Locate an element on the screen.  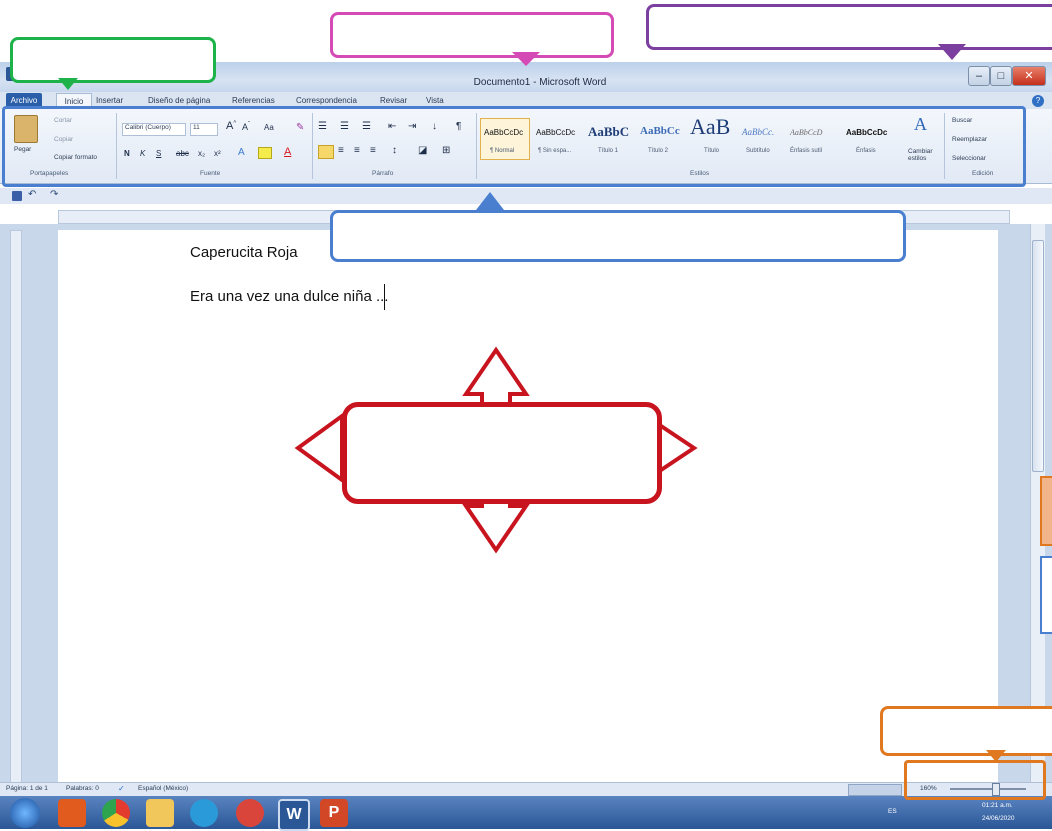
callout-blue-ribbon-frame is located at coordinates (514, 146).